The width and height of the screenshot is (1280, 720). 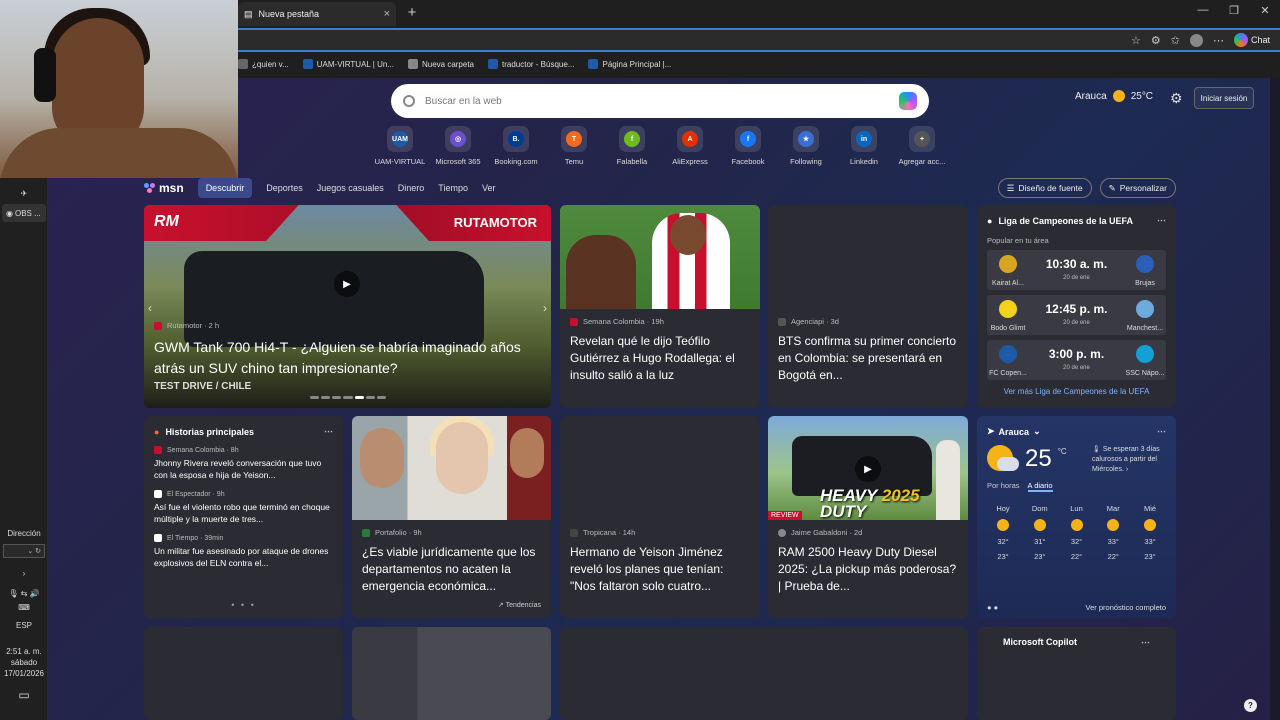 What do you see at coordinates (1014, 432) in the screenshot?
I see `weather-location: Arauca` at bounding box center [1014, 432].